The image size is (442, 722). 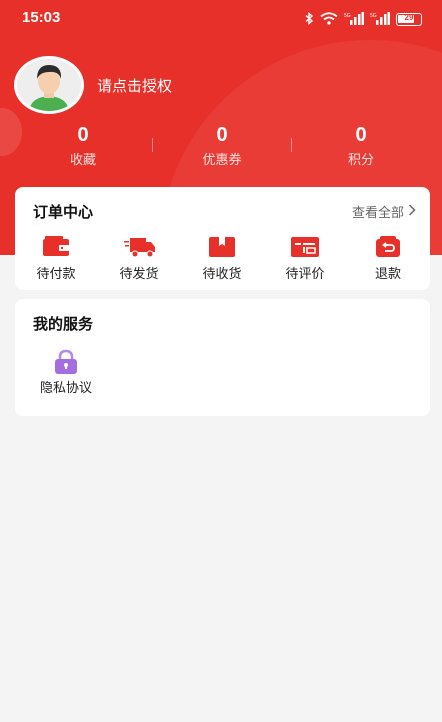 I want to click on order-label: 待发货, so click(x=139, y=274).